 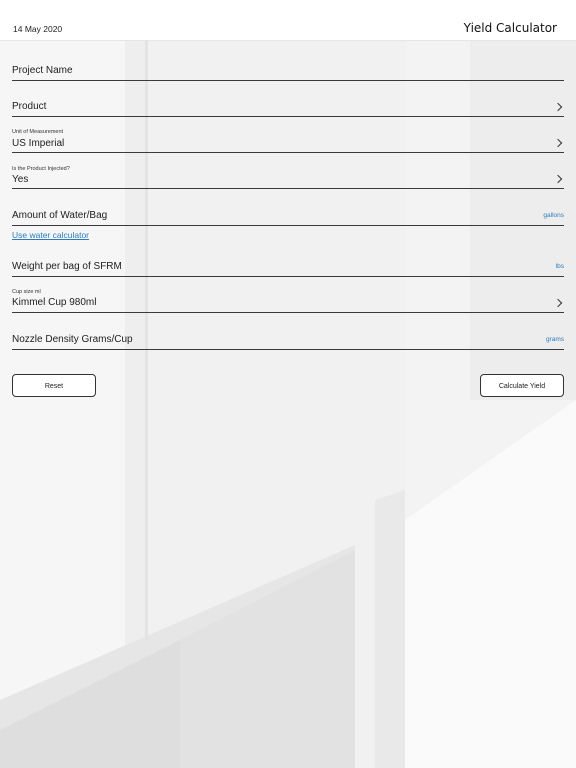 What do you see at coordinates (288, 300) in the screenshot?
I see `cup-size-field: Cup size ml Kimmel Cup 980ml` at bounding box center [288, 300].